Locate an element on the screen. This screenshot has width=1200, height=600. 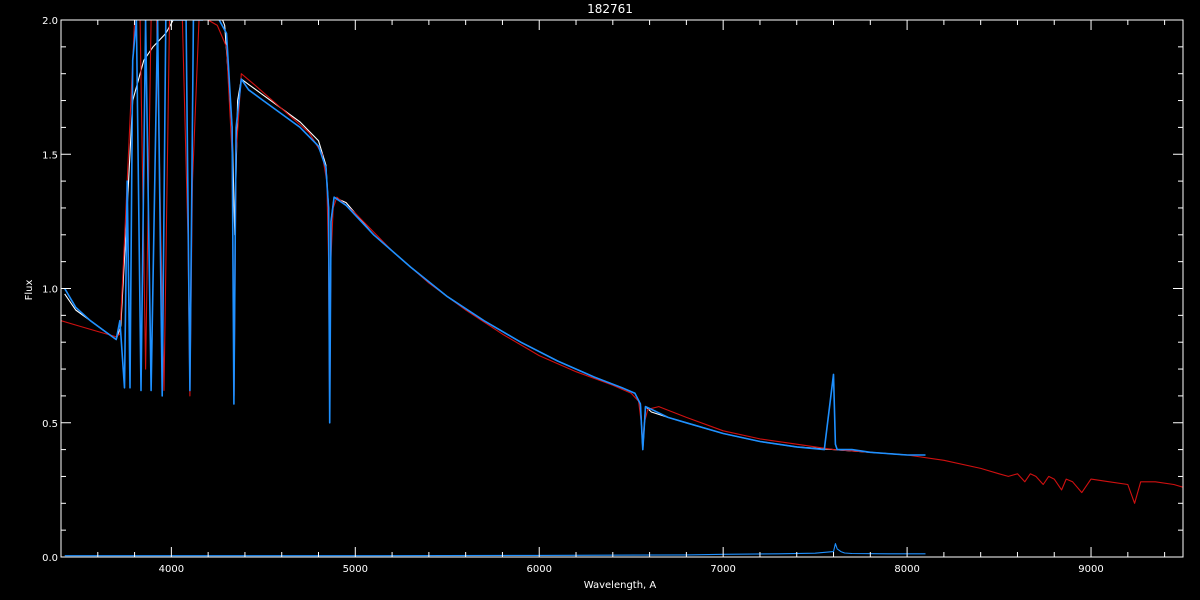
chart-title: 182761 is located at coordinates (610, 9).